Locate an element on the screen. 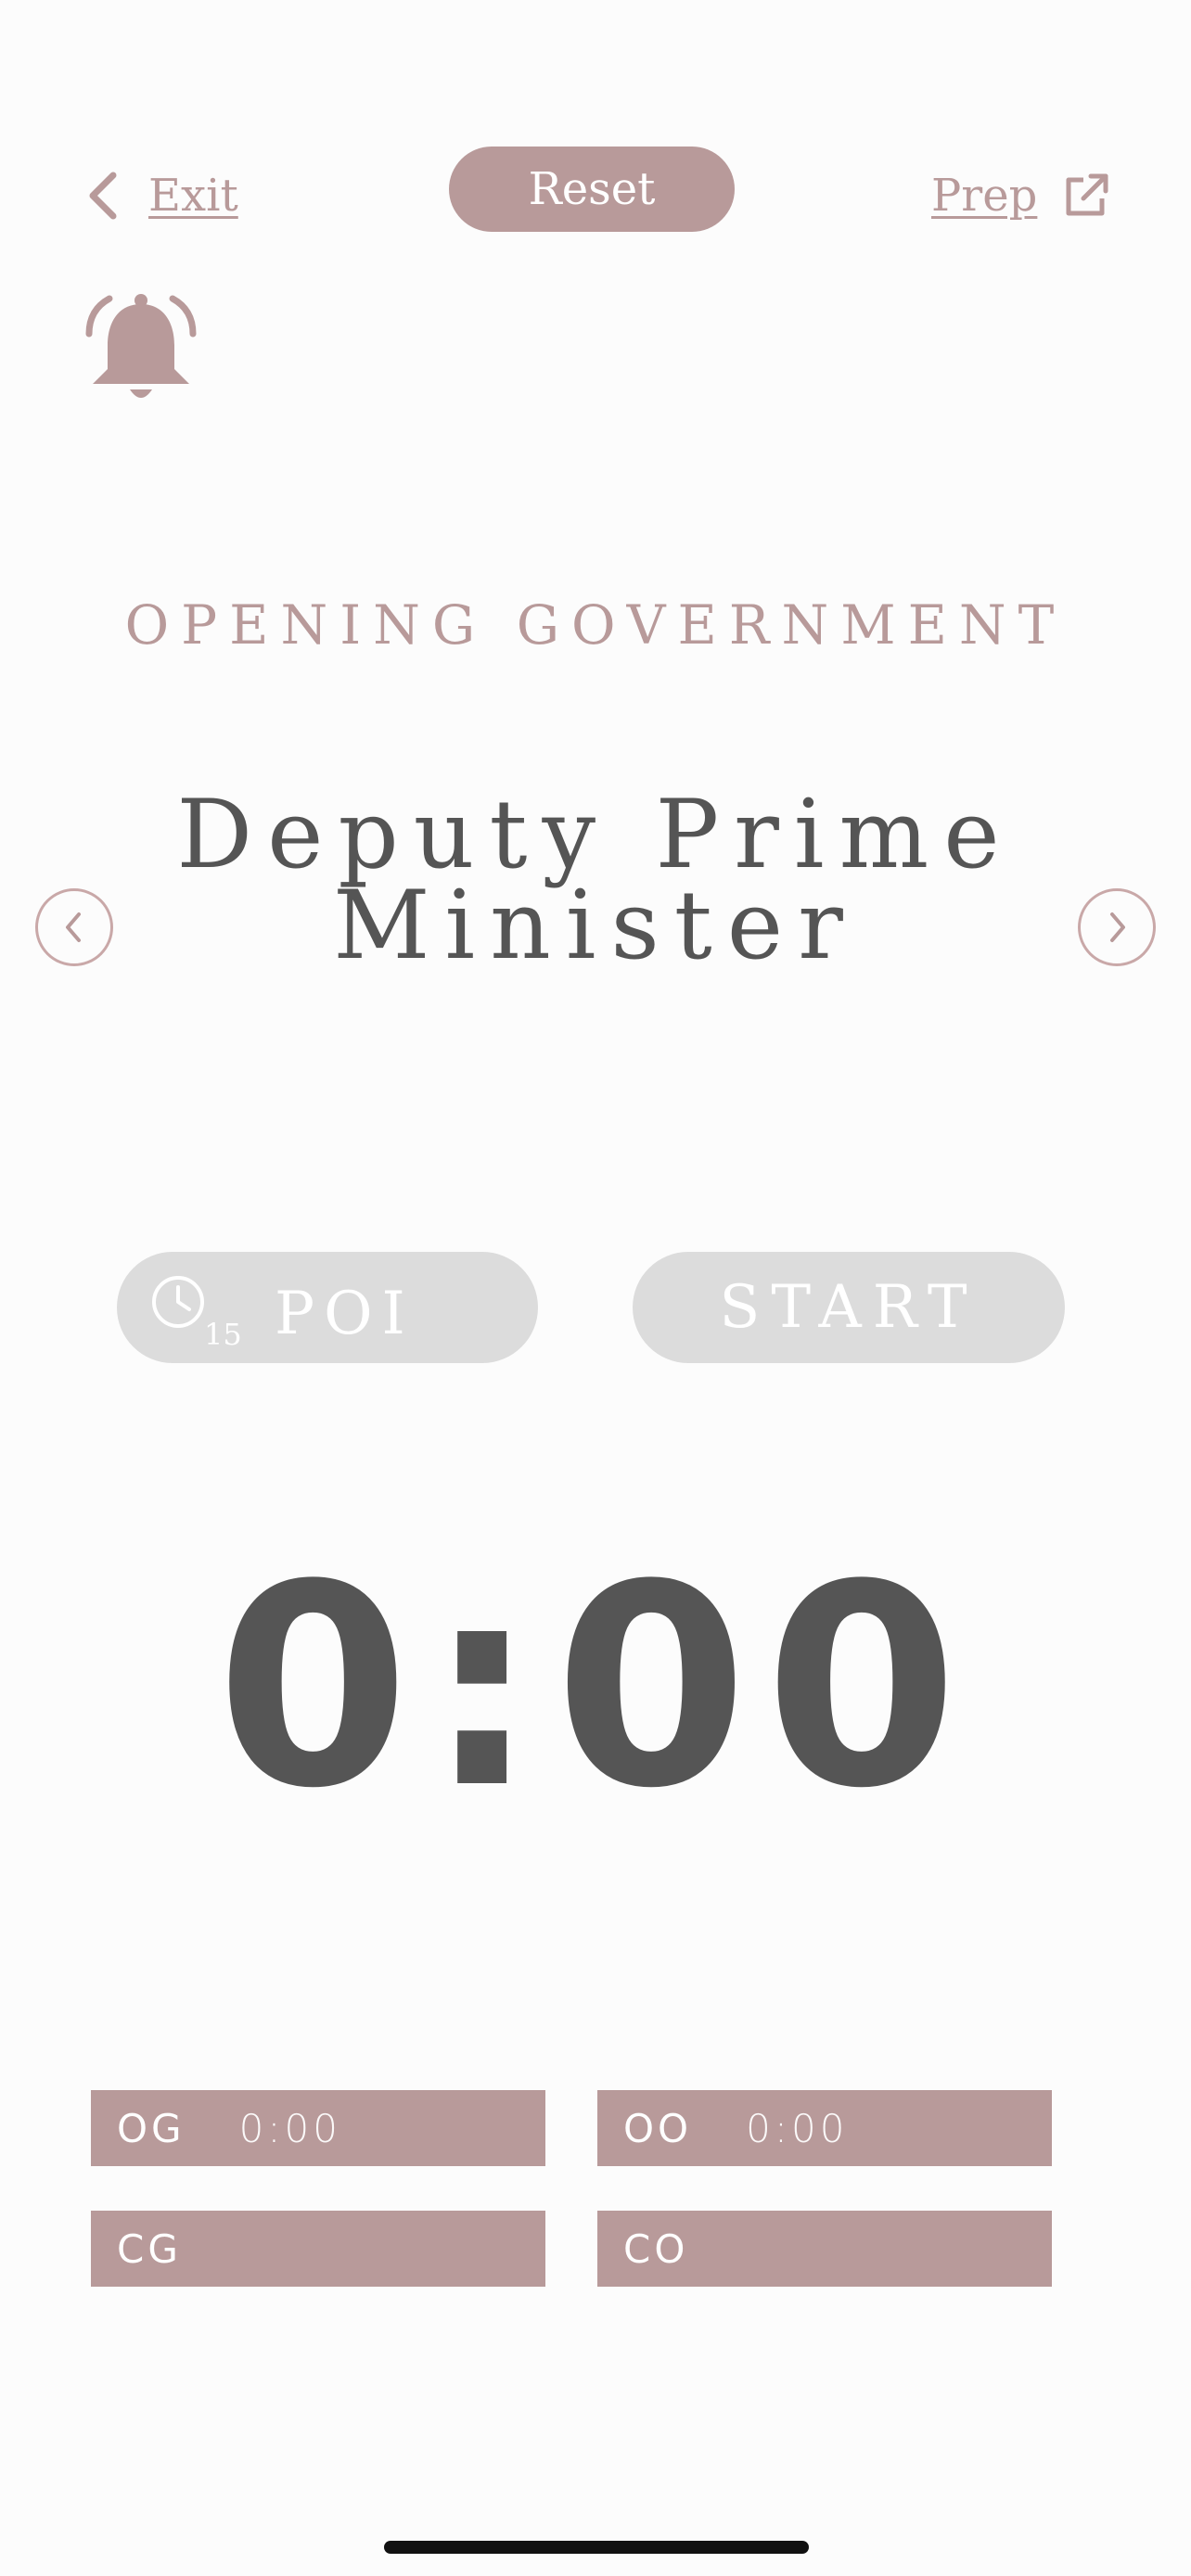  team-tile-og: OG 0:00 is located at coordinates (318, 2128).